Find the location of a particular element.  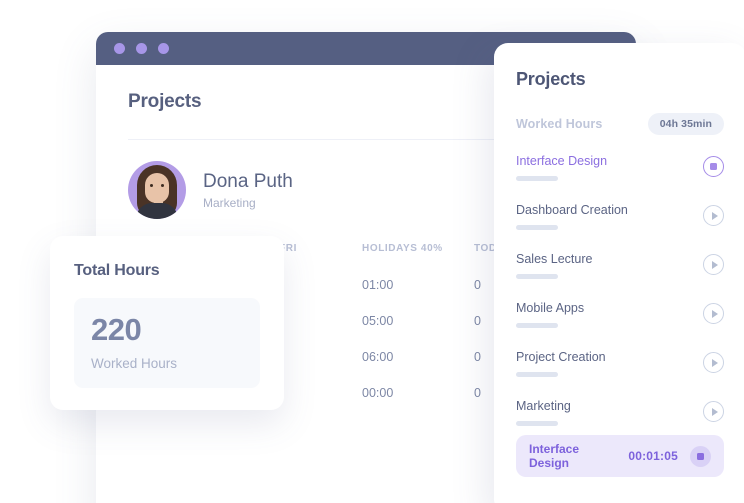

project-name: Interface Design is located at coordinates (562, 161).